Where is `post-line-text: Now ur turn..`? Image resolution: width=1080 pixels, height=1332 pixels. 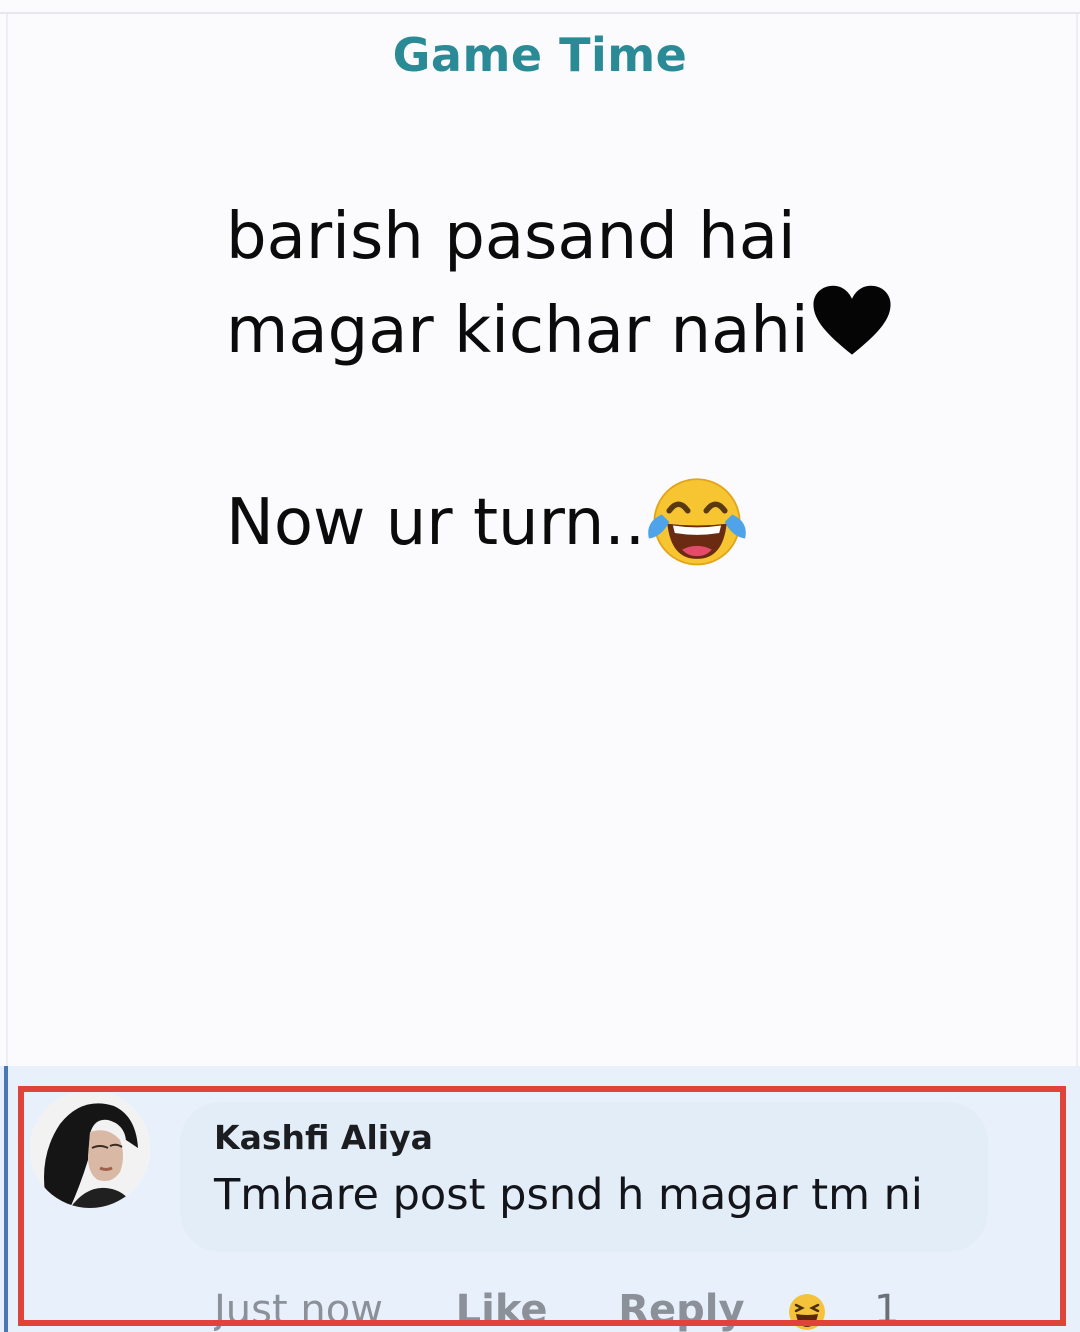
post-line-text: Now ur turn.. is located at coordinates (436, 523).